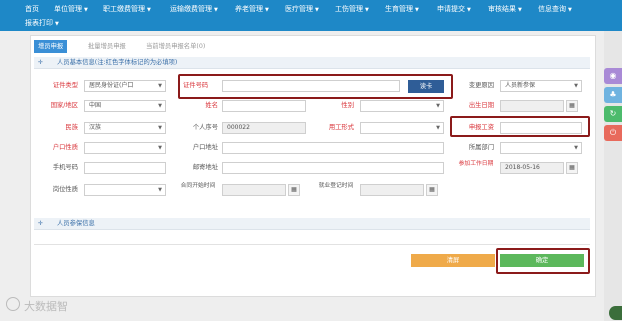 The image size is (622, 321). Describe the element at coordinates (613, 95) in the screenshot. I see `tree-icon: ♣` at that location.